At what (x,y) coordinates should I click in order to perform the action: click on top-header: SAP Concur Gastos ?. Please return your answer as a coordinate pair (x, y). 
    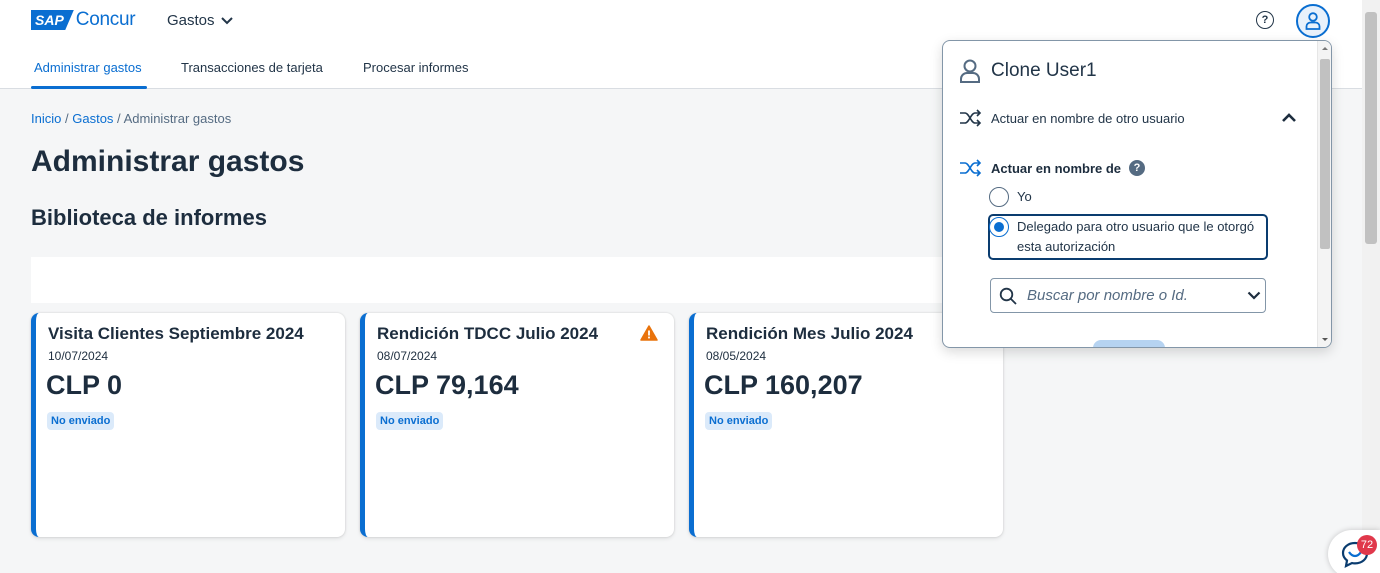
    Looking at the image, I should click on (681, 21).